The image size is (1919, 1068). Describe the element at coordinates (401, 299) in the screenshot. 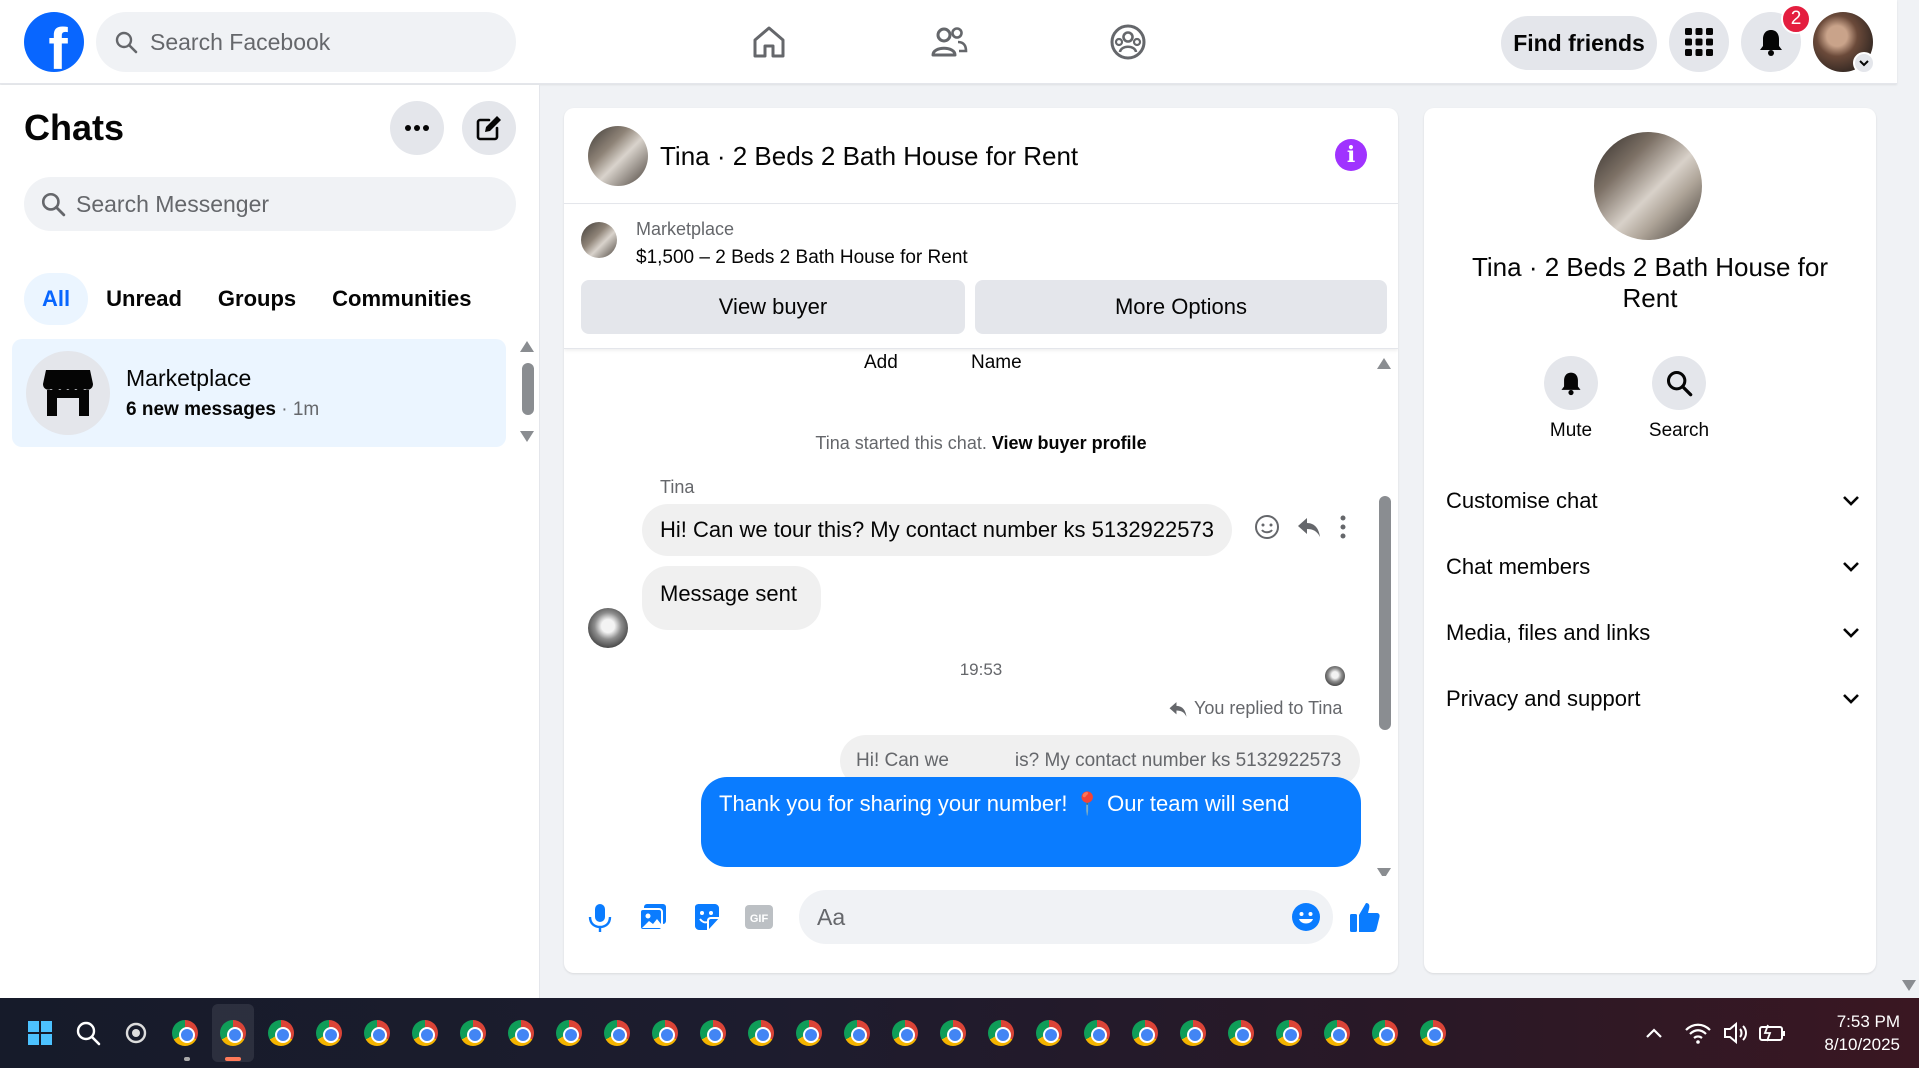

I see `tab-communities: Communities` at that location.